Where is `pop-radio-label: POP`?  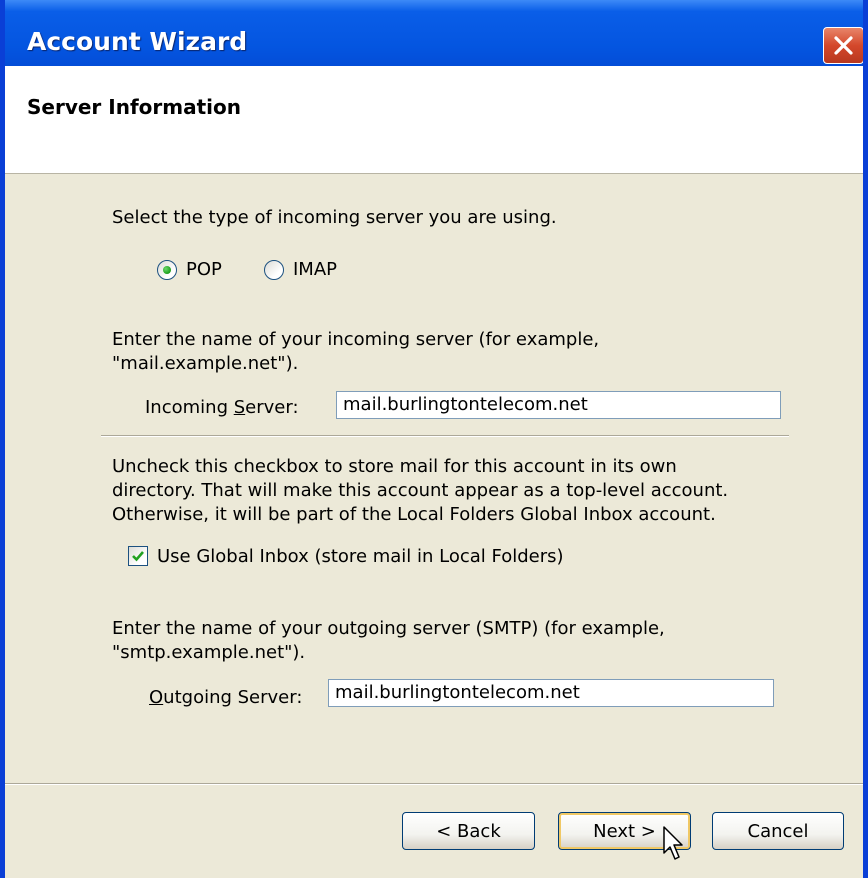
pop-radio-label: POP is located at coordinates (204, 269).